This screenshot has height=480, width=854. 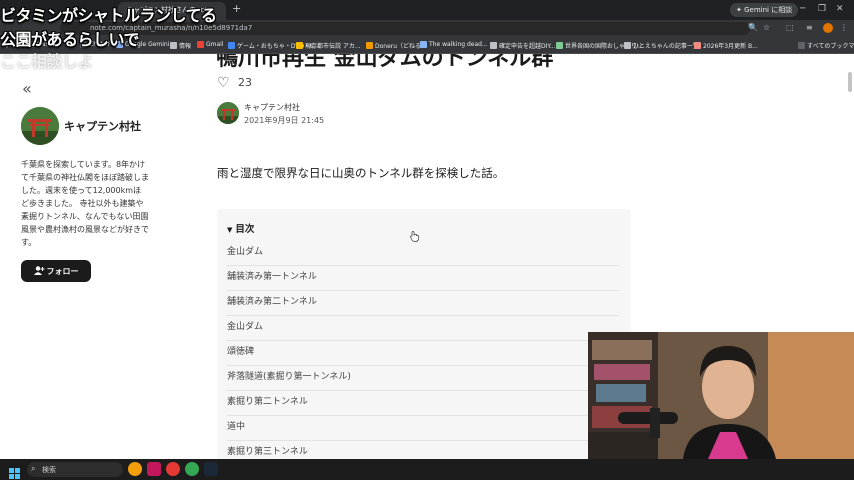 I want to click on follow-button: フォロー, so click(x=56, y=271).